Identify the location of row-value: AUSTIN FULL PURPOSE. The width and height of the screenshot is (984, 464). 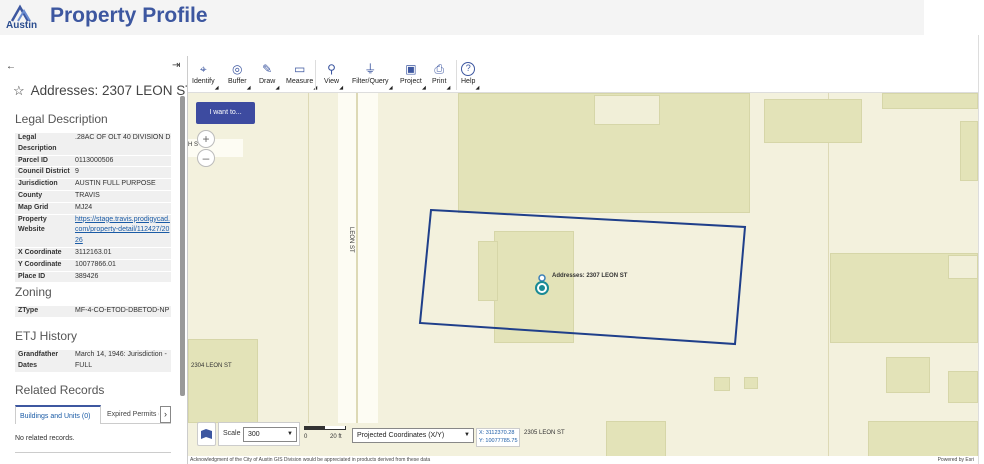
(115, 184).